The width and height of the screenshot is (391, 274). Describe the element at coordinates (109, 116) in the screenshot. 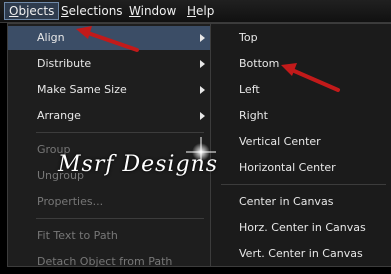

I see `menu-item-arrange: Arrange` at that location.